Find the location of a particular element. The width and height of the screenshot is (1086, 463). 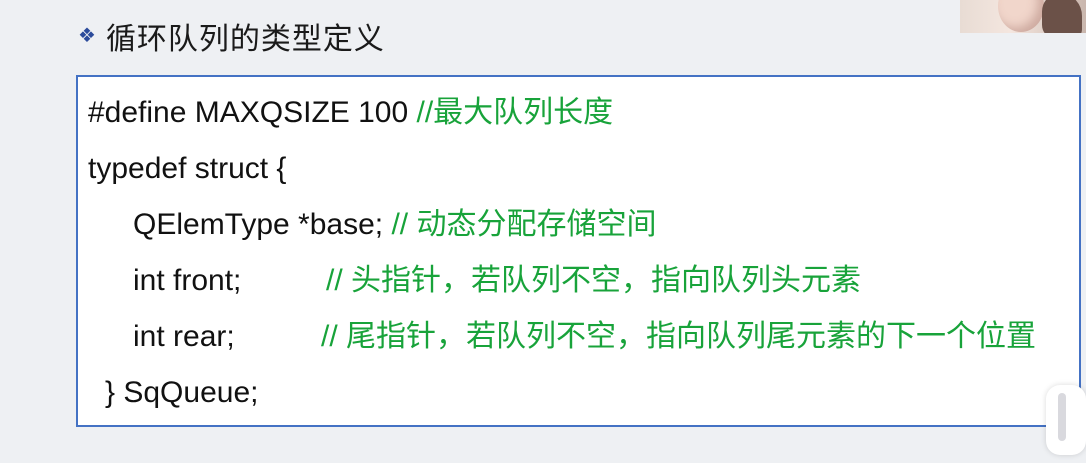

code-line-define: #define MAXQSIZE 100 //最大队列长度 is located at coordinates (350, 113).